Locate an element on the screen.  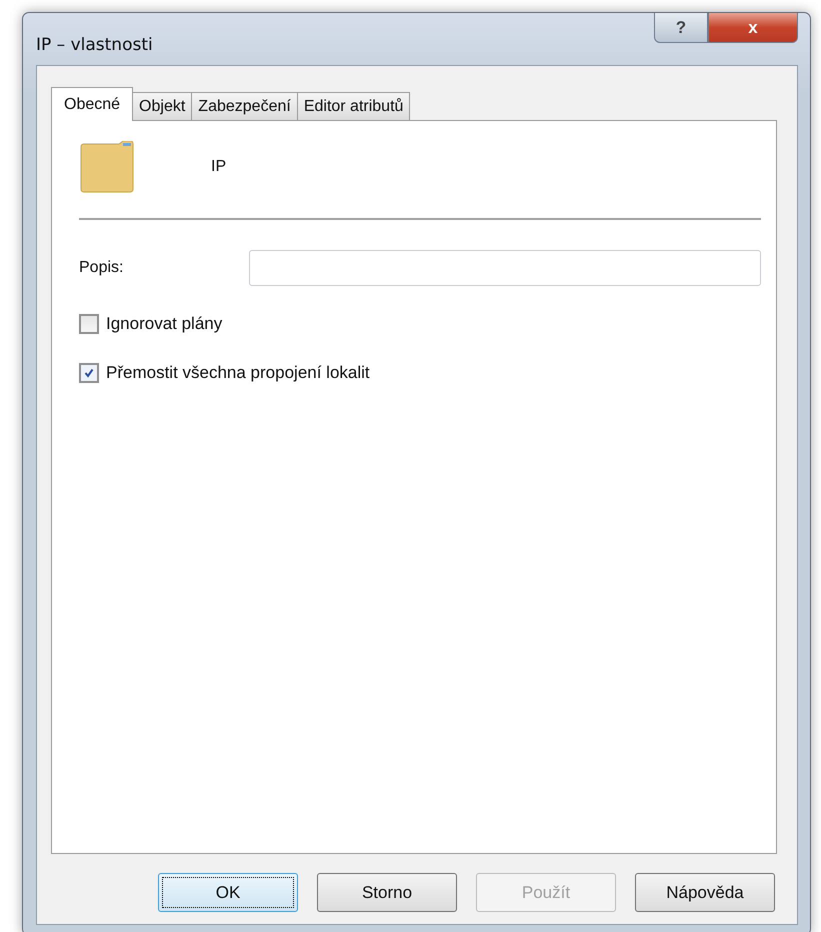
object-name: IP is located at coordinates (218, 167).